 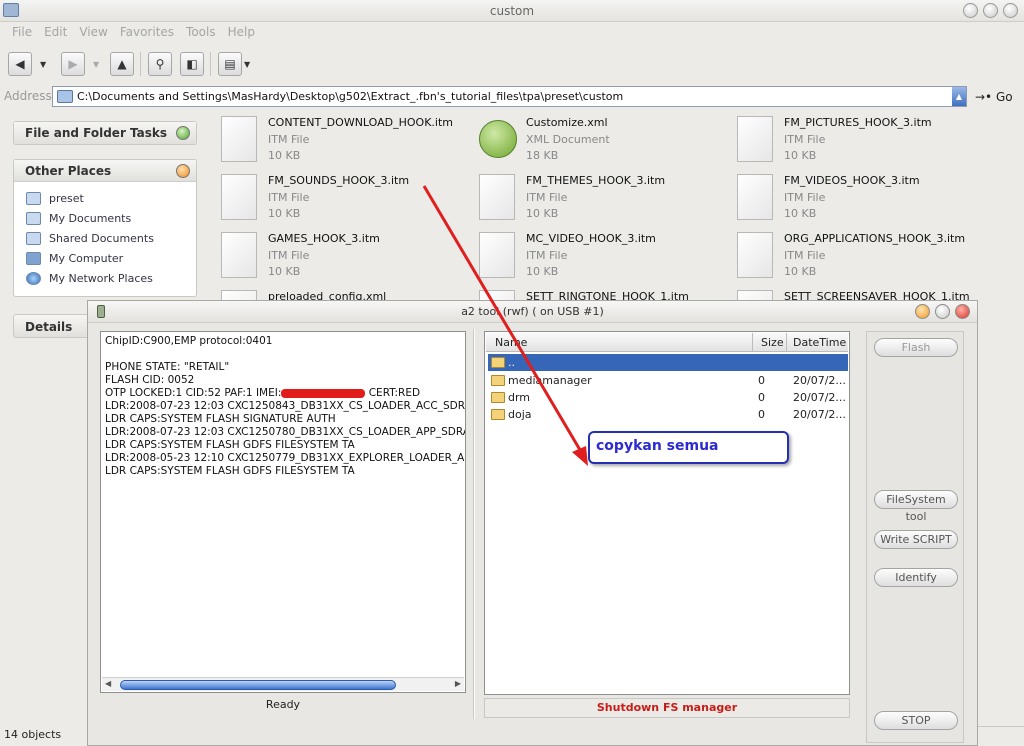 I want to click on filesystem-tool-button: FileSystem tool, so click(x=916, y=506).